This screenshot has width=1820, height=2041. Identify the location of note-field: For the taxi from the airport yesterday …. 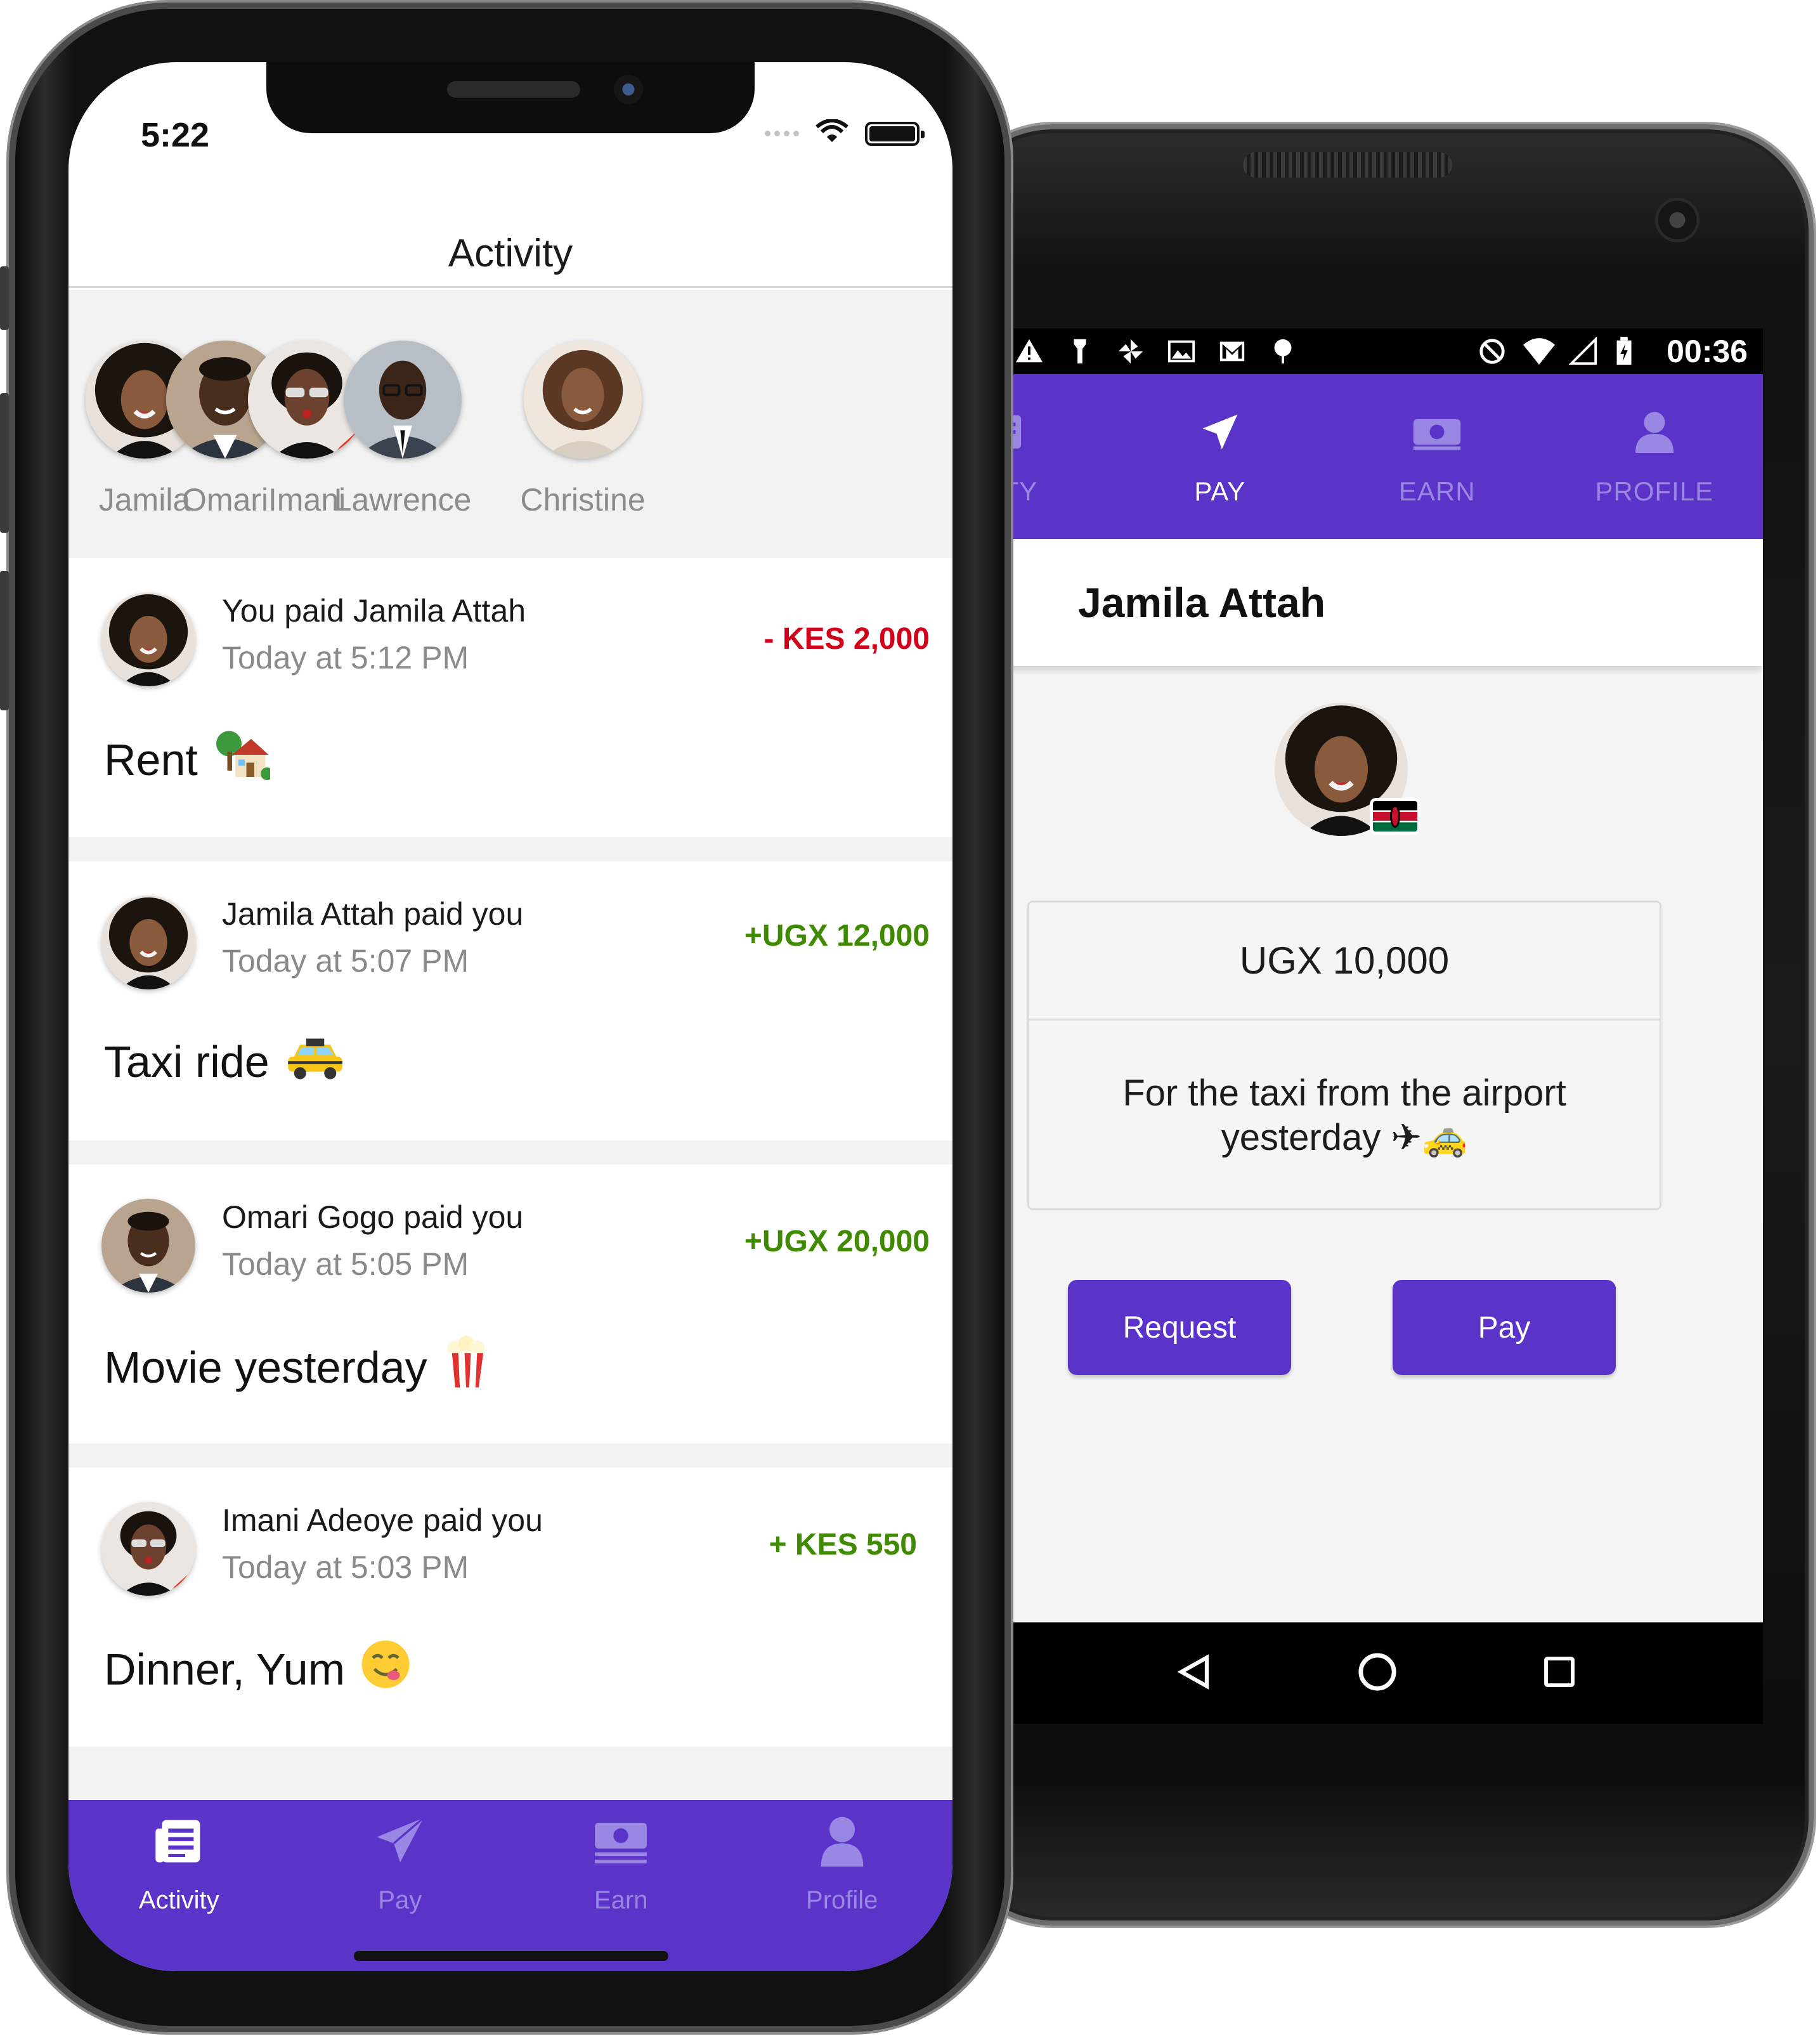
(1344, 1115).